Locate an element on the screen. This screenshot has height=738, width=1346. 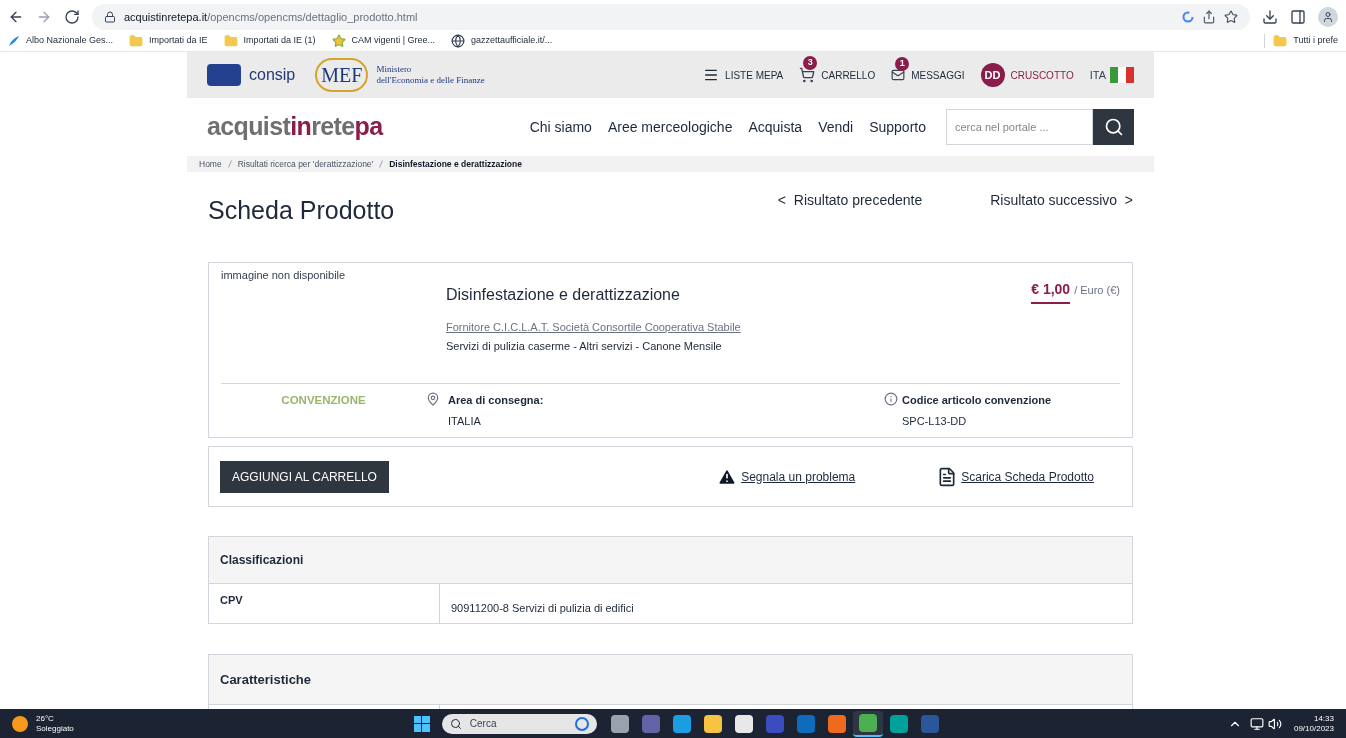
nav-link: Supporto is located at coordinates (897, 127).